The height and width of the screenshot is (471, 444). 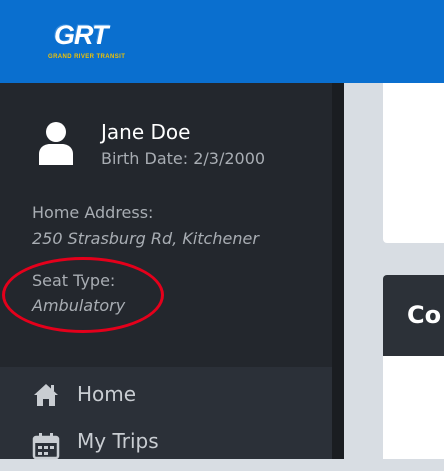 I want to click on user-icon, so click(x=56, y=143).